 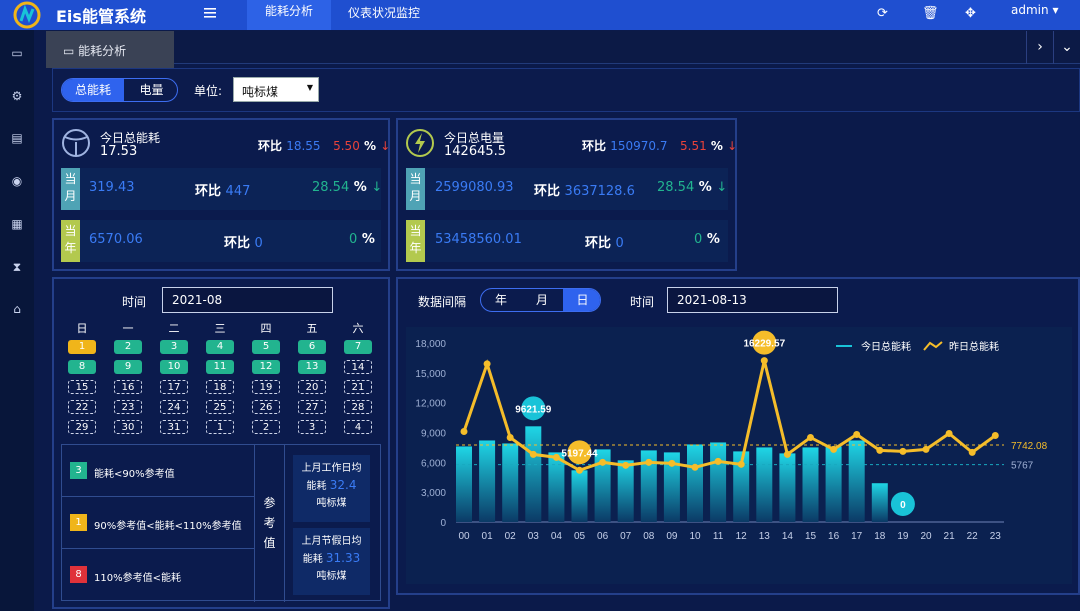 What do you see at coordinates (547, 191) in the screenshot?
I see `month-ratio-label: 环比` at bounding box center [547, 191].